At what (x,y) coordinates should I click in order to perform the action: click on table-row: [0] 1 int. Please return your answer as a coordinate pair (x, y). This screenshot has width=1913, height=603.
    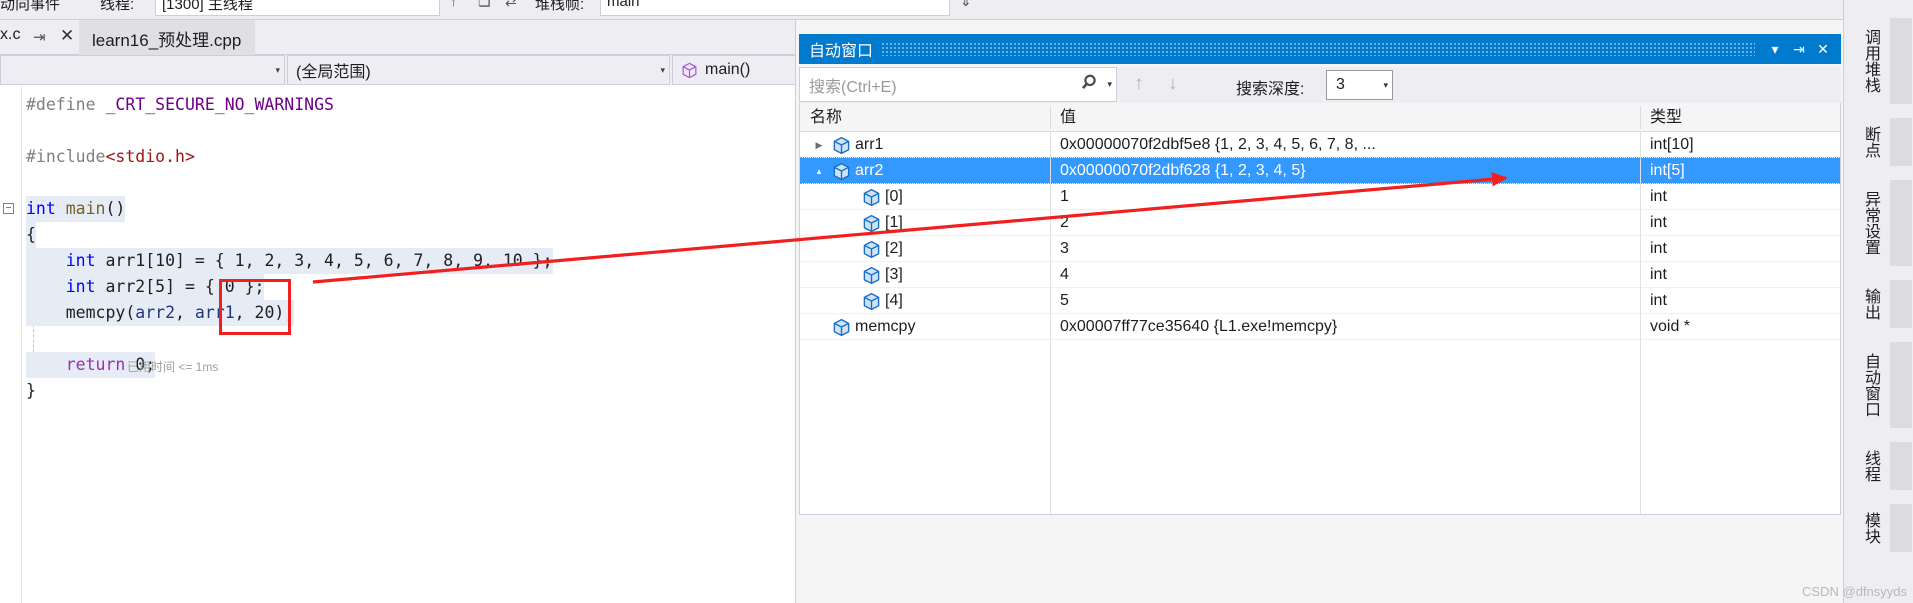
    Looking at the image, I should click on (1320, 197).